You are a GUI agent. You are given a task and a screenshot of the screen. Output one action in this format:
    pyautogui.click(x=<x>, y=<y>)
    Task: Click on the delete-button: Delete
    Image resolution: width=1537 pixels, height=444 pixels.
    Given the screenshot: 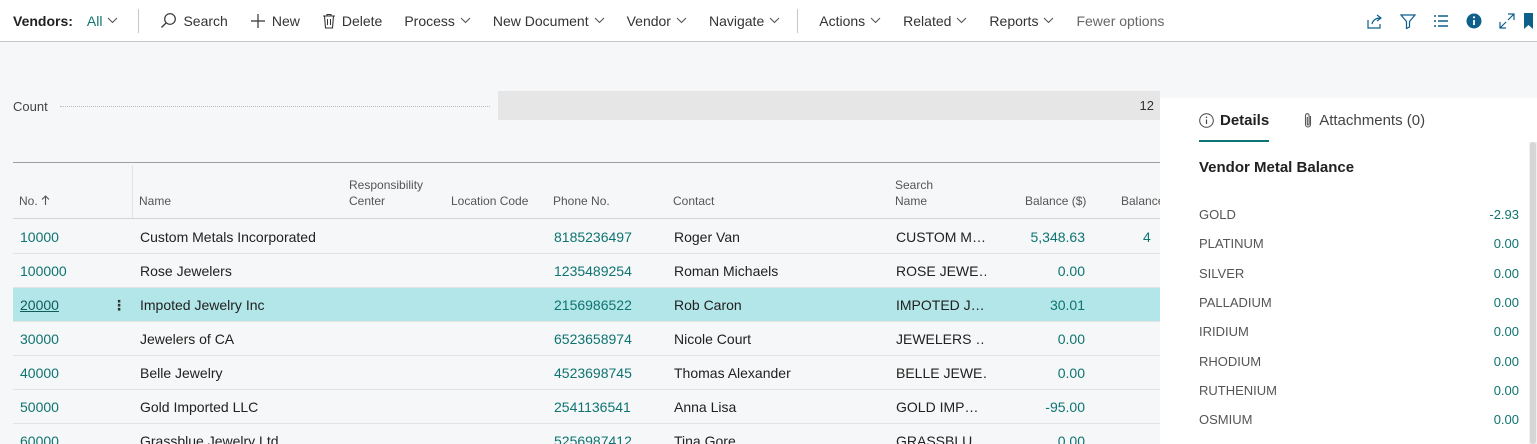 What is the action you would take?
    pyautogui.click(x=352, y=21)
    